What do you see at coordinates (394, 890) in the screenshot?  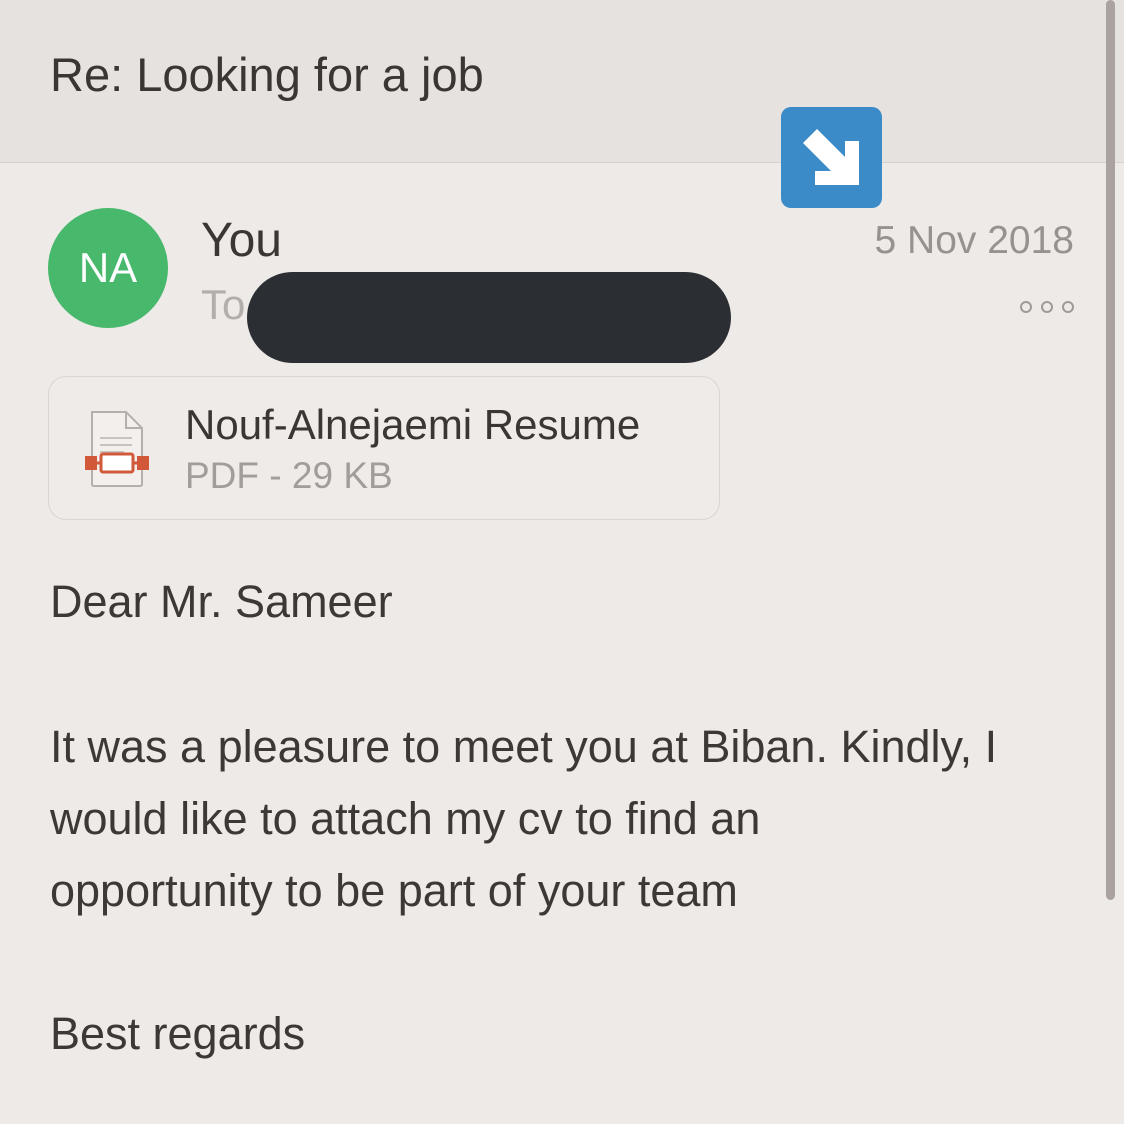 I see `paragraph-line: opportunity to be part of your team` at bounding box center [394, 890].